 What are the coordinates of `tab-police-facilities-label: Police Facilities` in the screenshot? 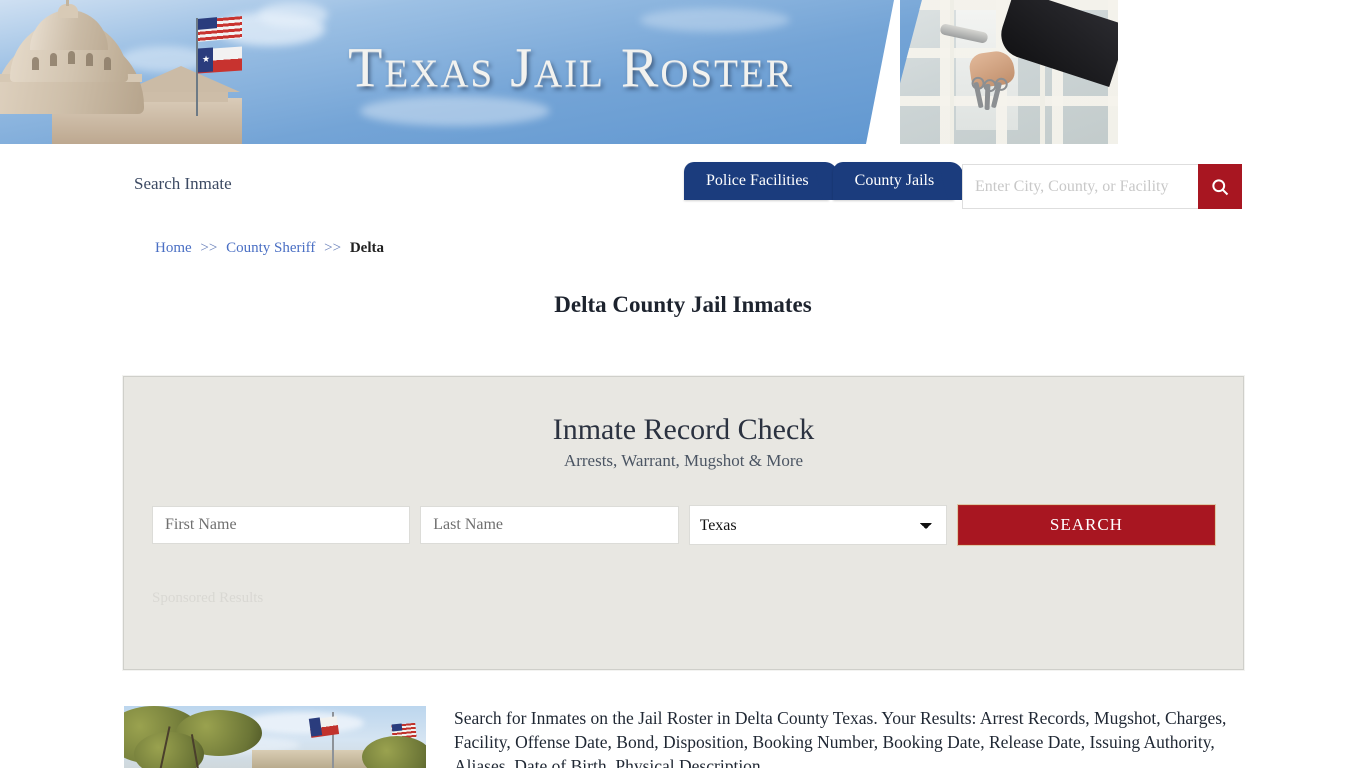 It's located at (757, 180).